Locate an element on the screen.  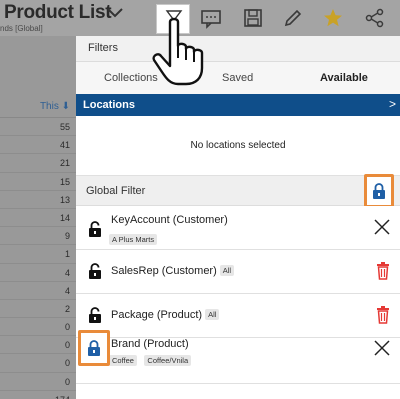
filter-label: Brand (Product) is located at coordinates (150, 344).